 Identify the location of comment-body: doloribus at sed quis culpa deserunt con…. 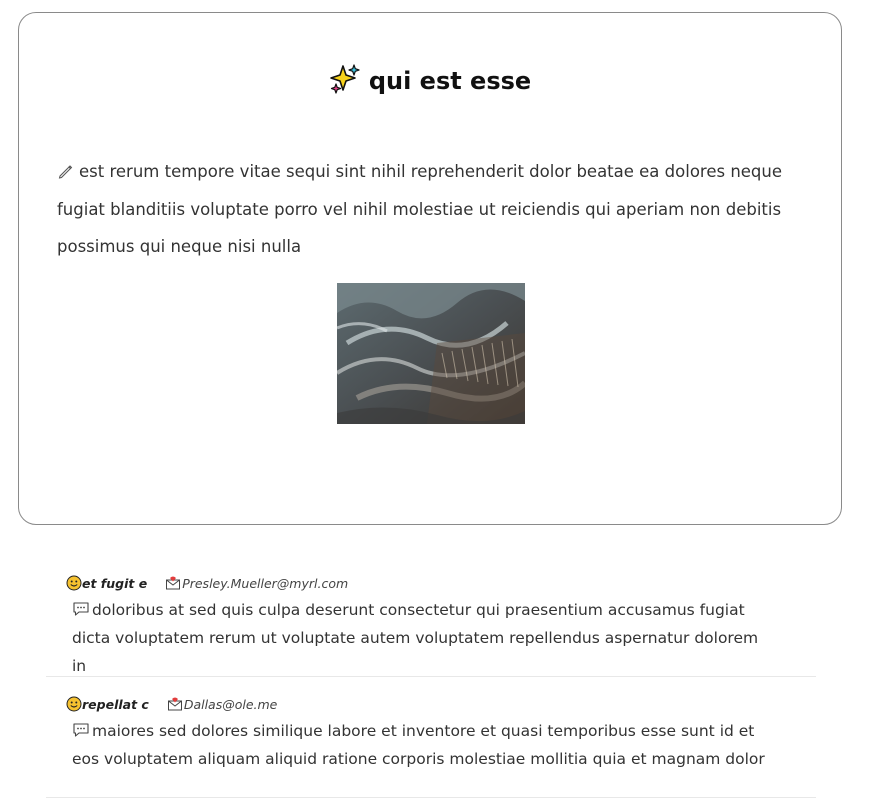
(422, 638).